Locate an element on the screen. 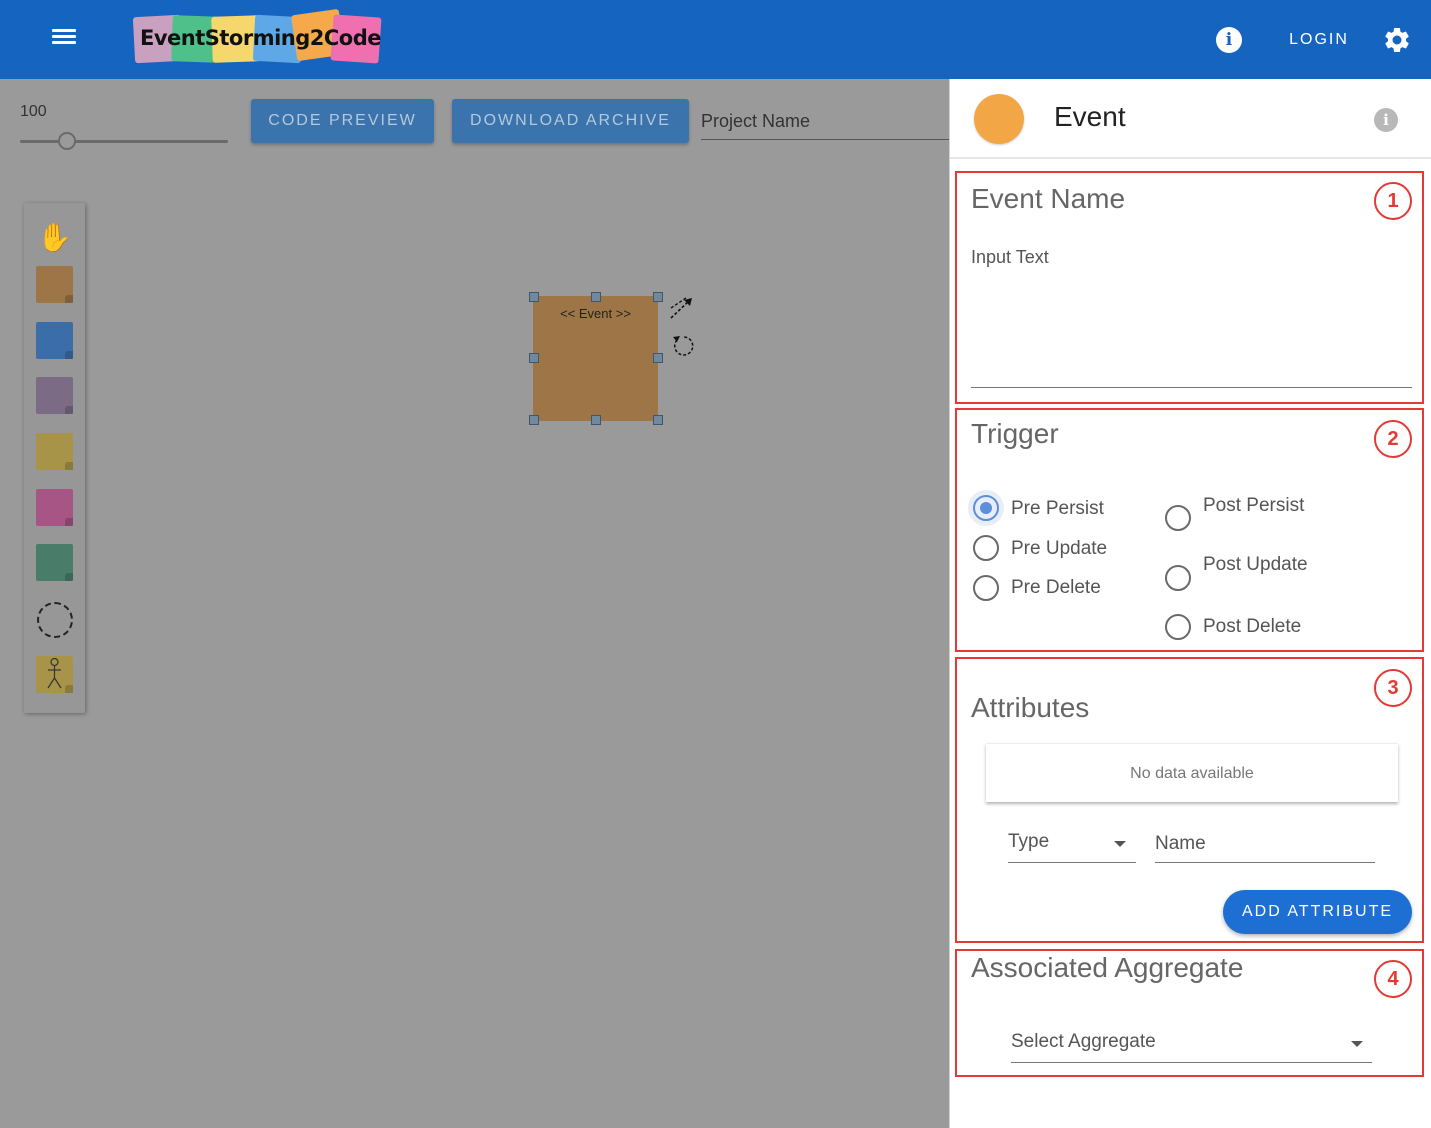 Image resolution: width=1431 pixels, height=1128 pixels. event-sticky-note: << Event >> is located at coordinates (595, 358).